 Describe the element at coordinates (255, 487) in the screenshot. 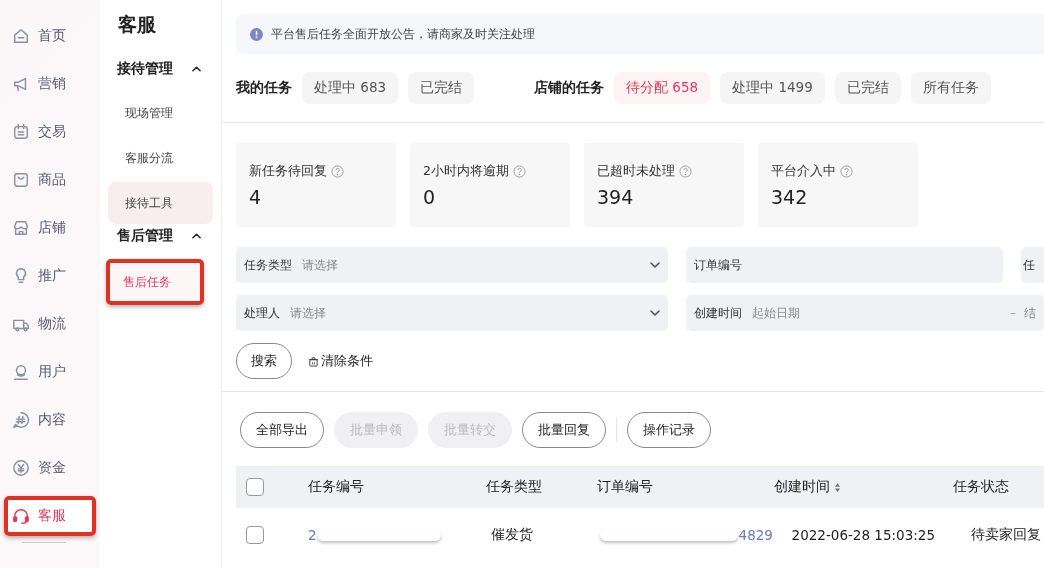

I see `select-all-checkbox` at that location.